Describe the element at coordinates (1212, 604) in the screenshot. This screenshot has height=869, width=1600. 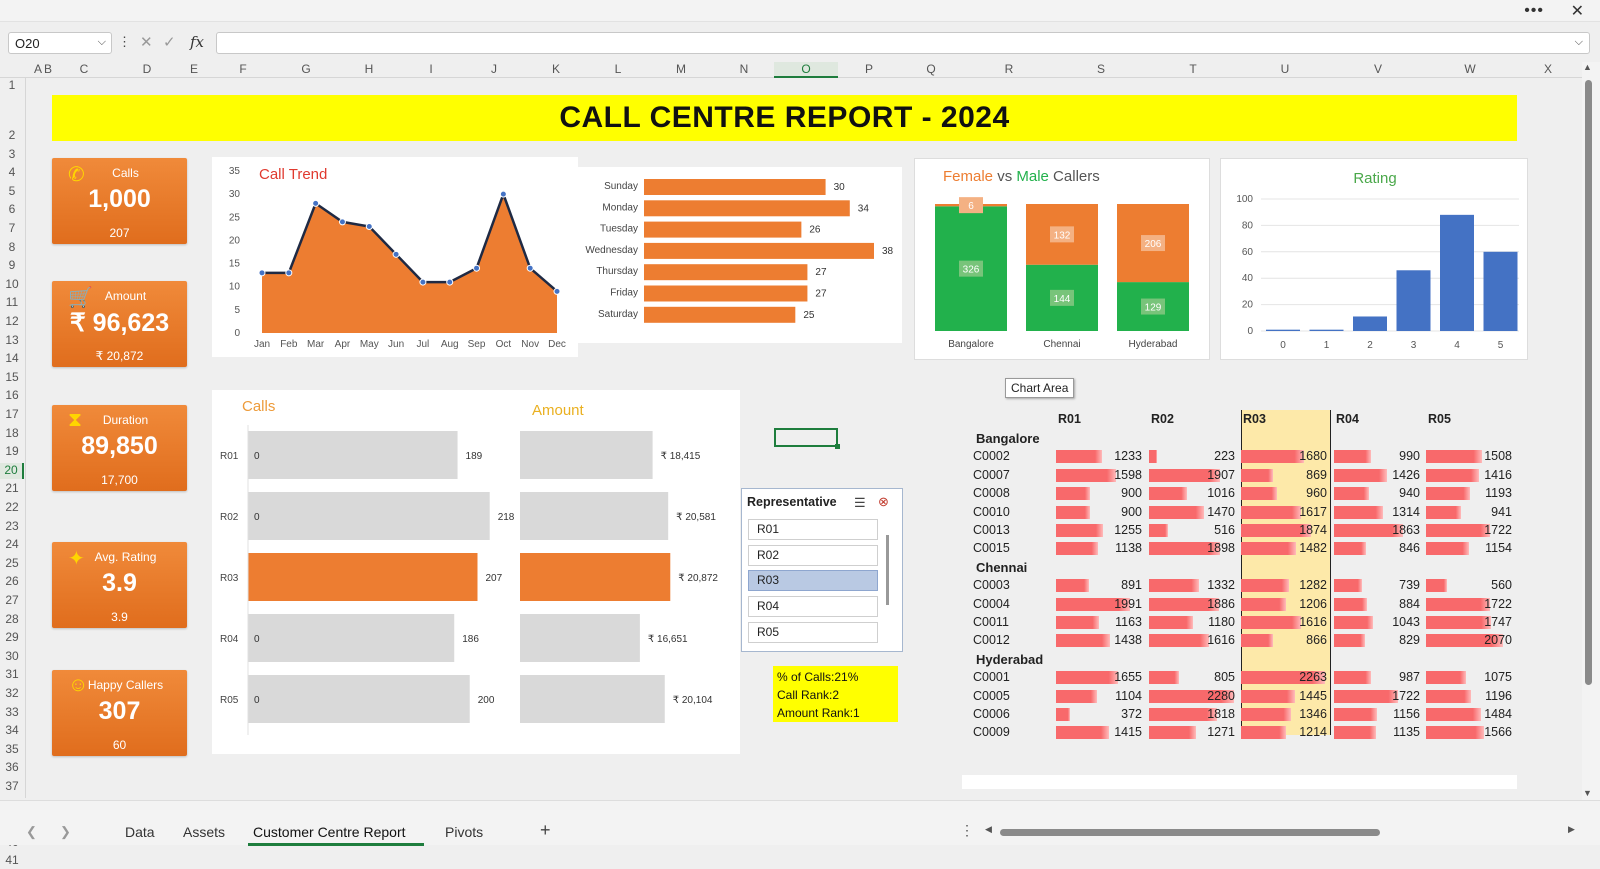
I see `cell-value: 1886` at that location.